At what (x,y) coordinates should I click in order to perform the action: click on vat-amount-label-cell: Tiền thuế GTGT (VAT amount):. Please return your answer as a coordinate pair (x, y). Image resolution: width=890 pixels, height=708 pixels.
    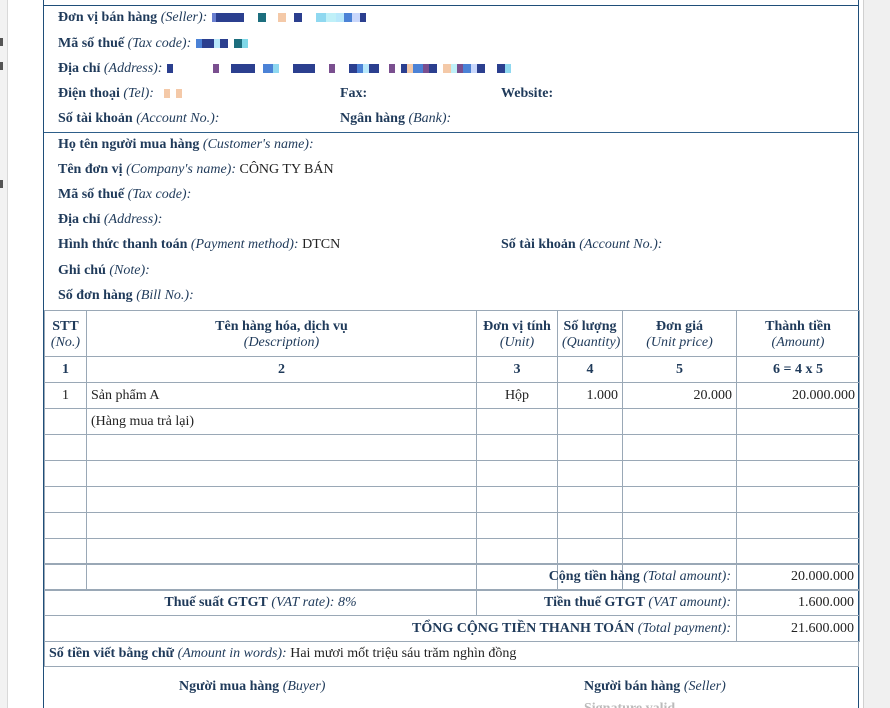
    Looking at the image, I should click on (606, 602).